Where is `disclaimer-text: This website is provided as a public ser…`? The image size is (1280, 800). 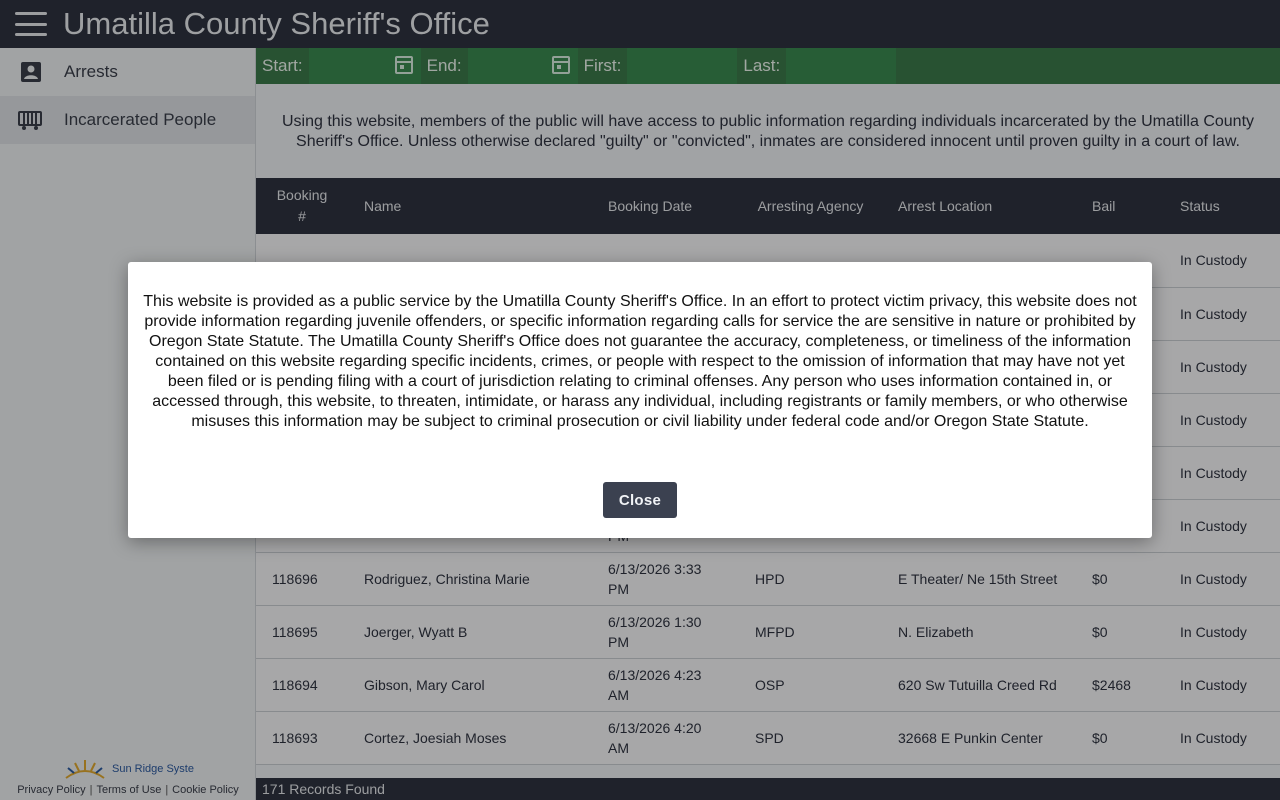
disclaimer-text: This website is provided as a public ser… is located at coordinates (640, 361).